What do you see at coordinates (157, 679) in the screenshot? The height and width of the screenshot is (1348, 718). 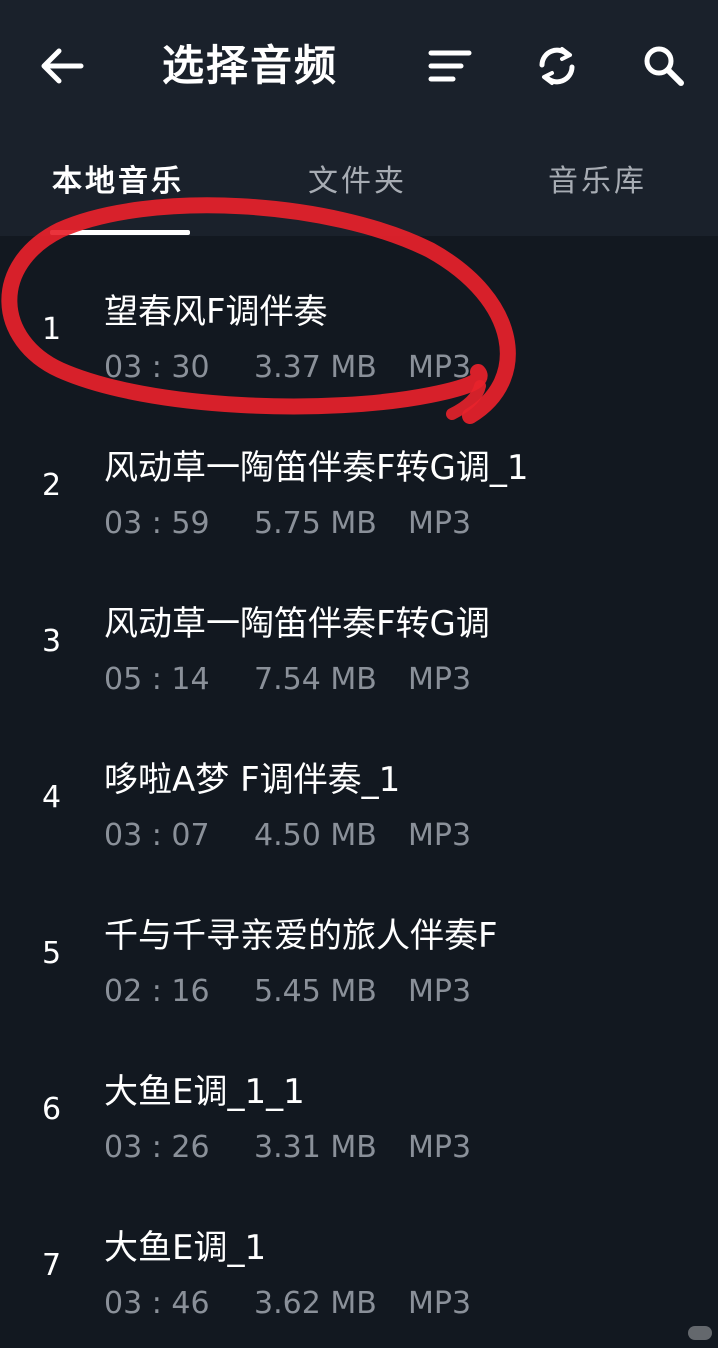 I see `track-duration: 05 : 14` at bounding box center [157, 679].